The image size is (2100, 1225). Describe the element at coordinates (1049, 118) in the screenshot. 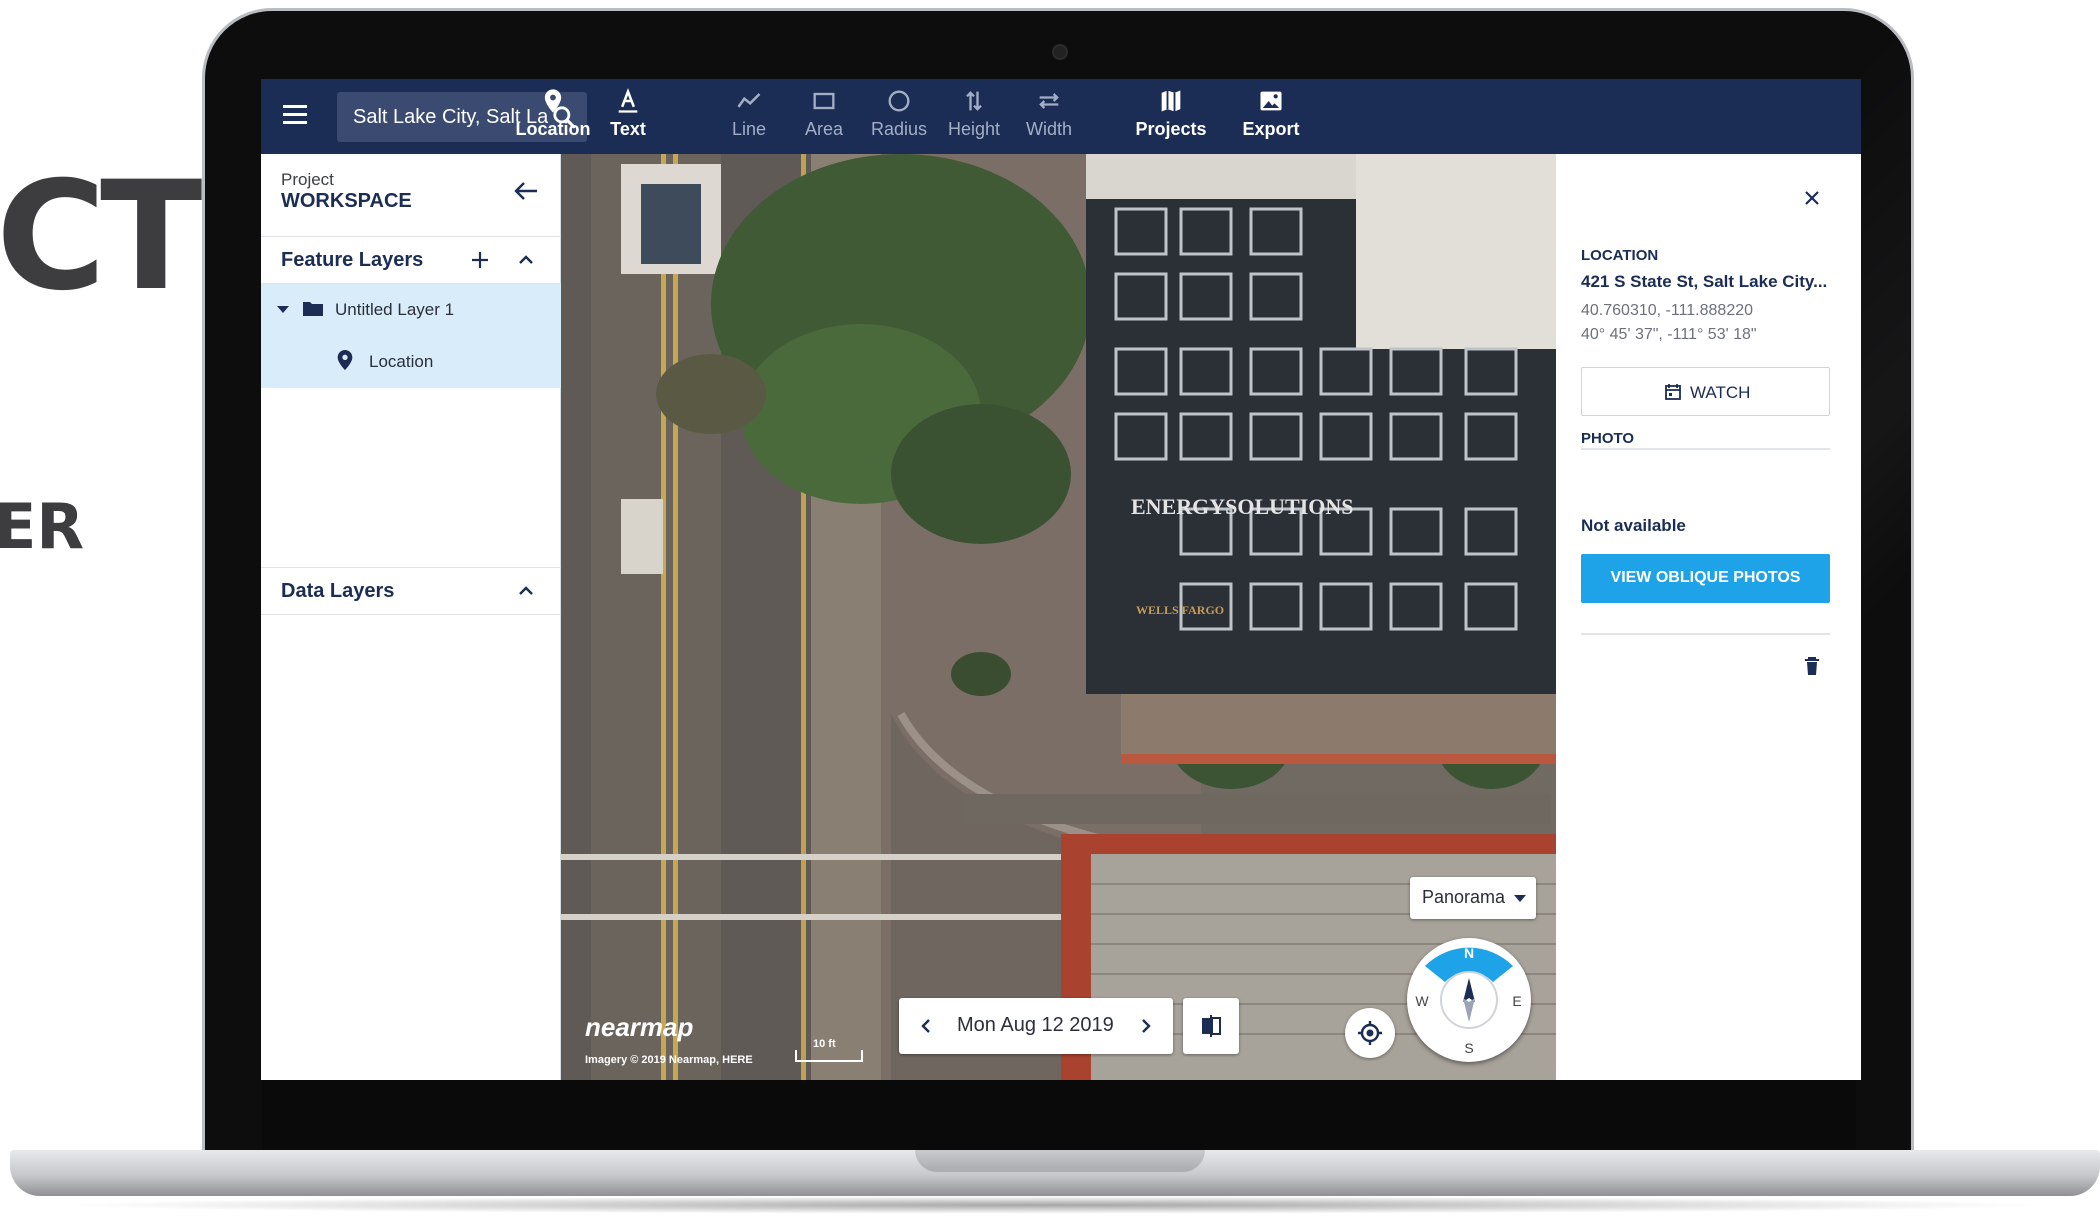

I see `tool-width-button: Width` at that location.